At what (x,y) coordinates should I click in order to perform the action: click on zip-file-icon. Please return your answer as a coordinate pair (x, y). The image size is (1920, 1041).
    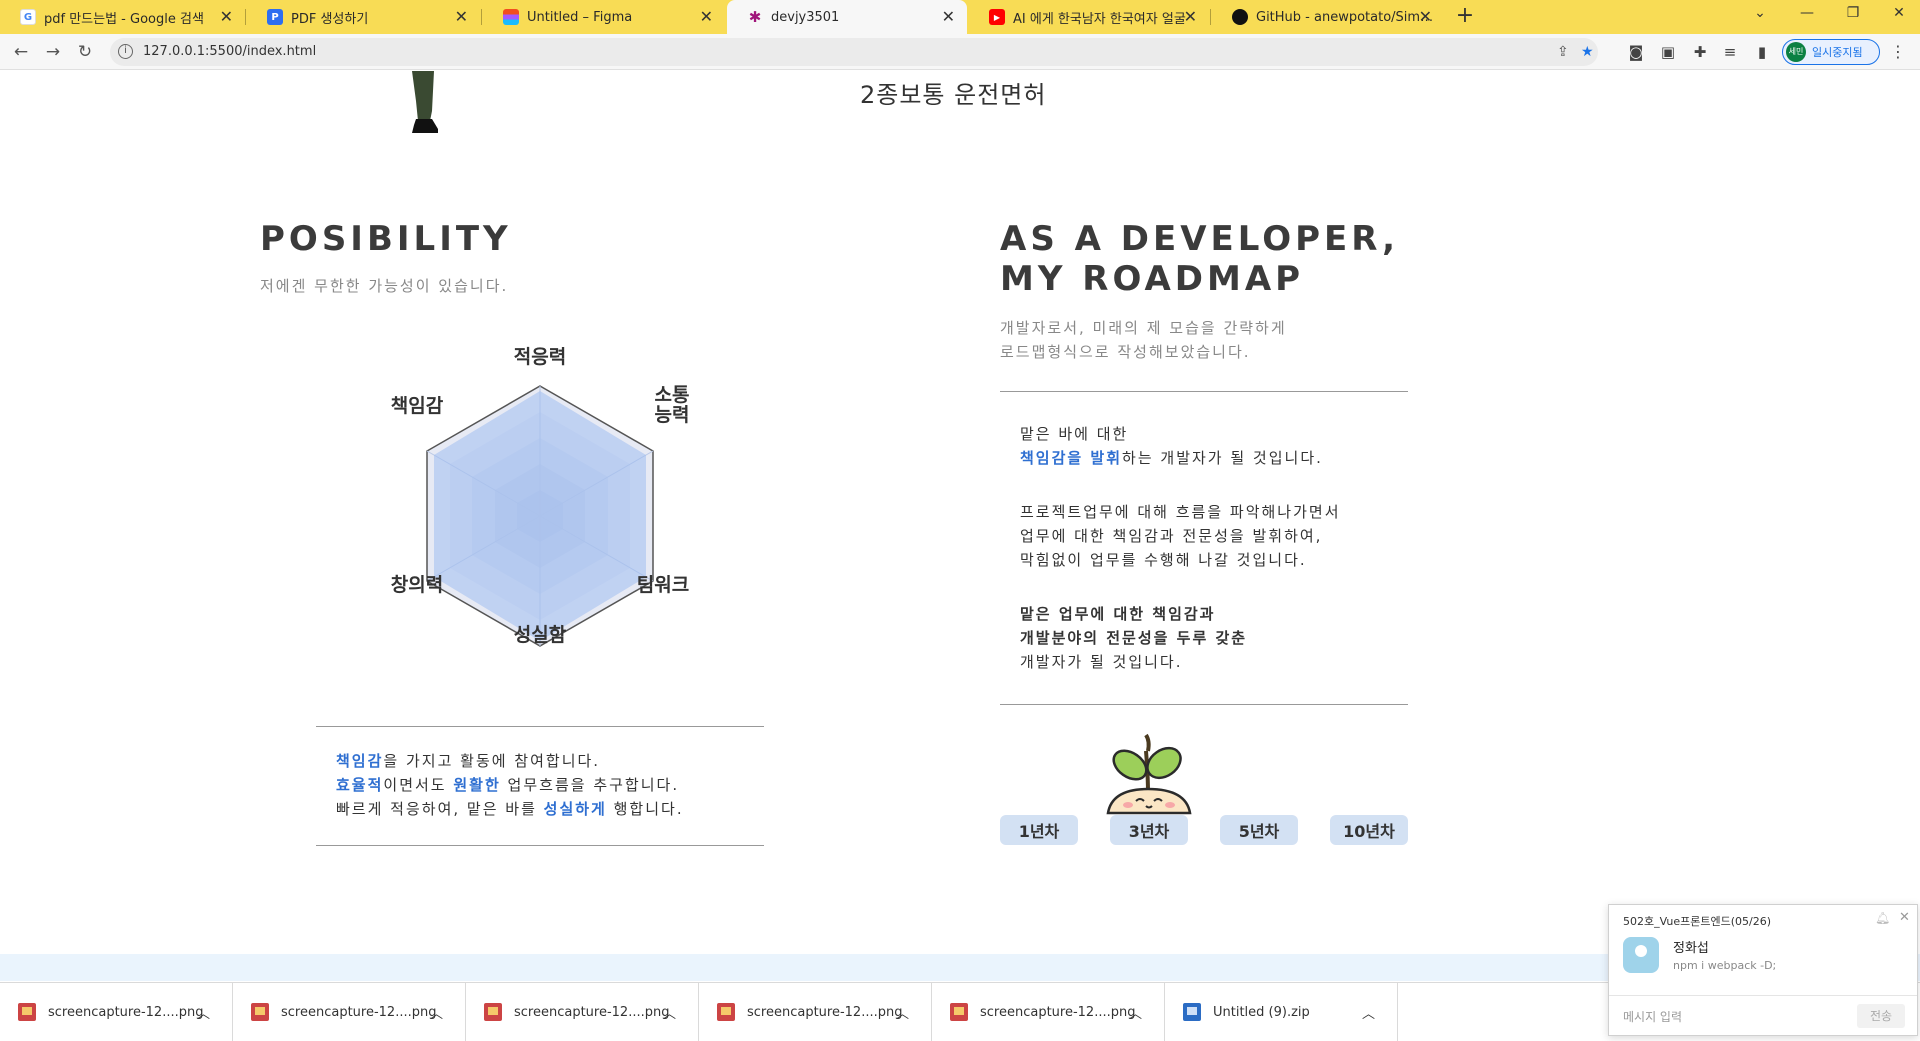
    Looking at the image, I should click on (1192, 1012).